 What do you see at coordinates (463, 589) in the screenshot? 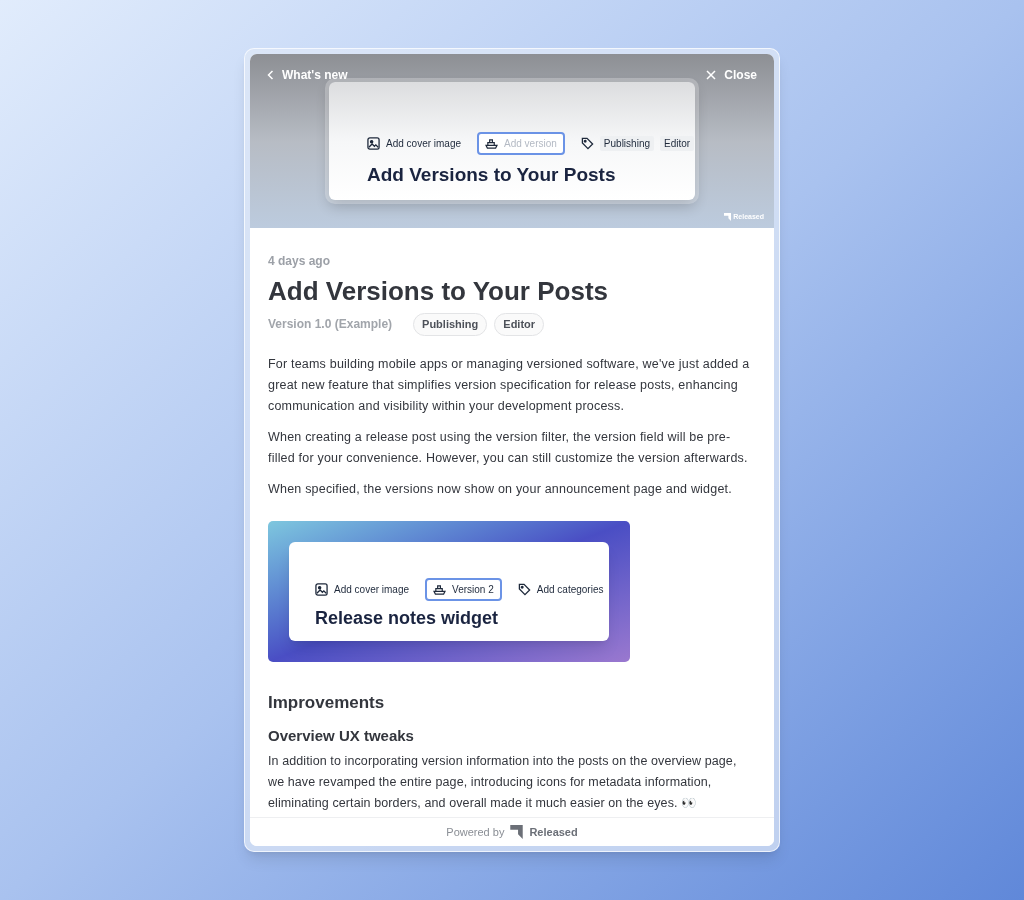
I see `version-field: Version 2` at bounding box center [463, 589].